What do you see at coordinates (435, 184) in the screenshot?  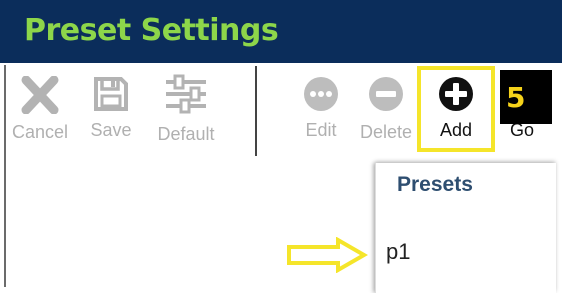 I see `presets-title: Presets` at bounding box center [435, 184].